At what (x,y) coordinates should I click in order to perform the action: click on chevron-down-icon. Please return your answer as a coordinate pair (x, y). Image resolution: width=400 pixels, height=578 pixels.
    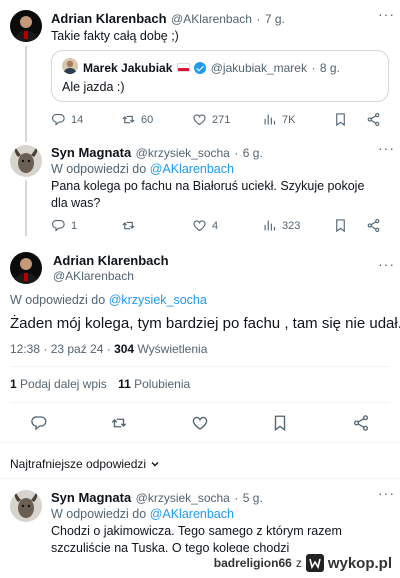
    Looking at the image, I should click on (155, 464).